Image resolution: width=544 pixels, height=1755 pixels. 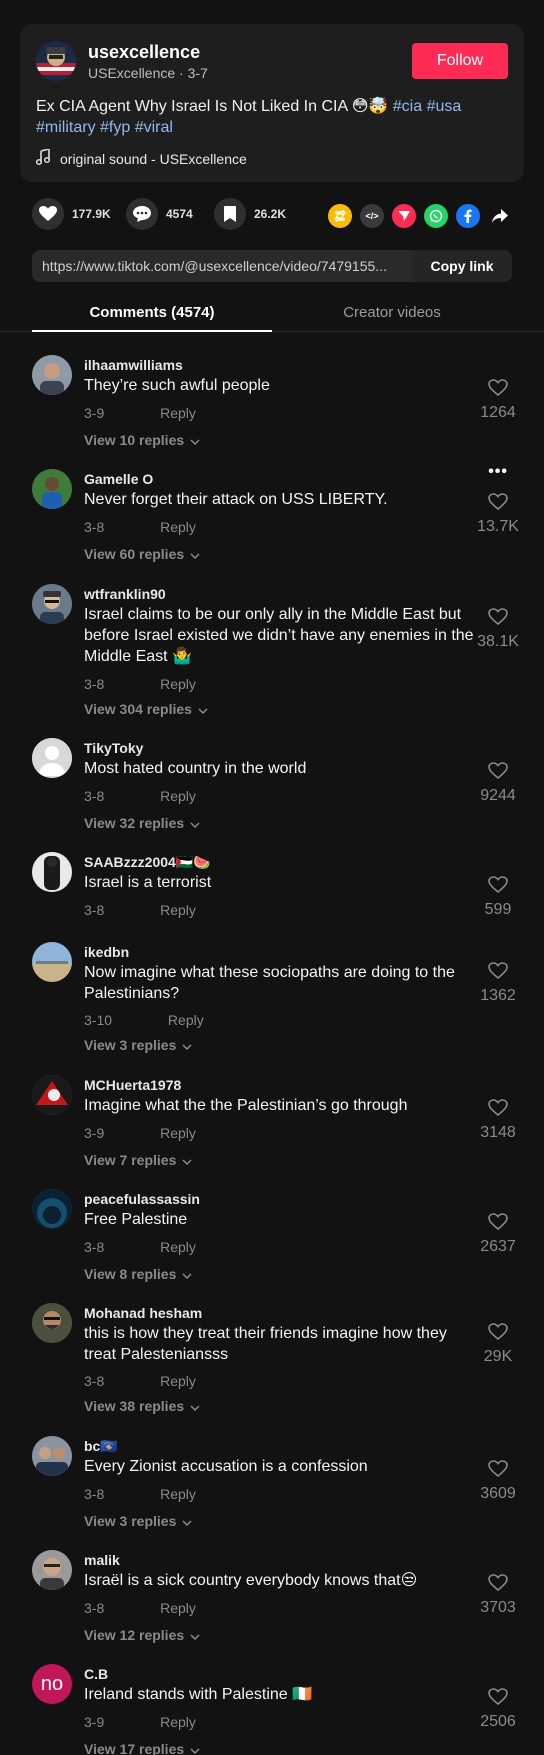 I want to click on like-action: 177.9K, so click(x=71, y=214).